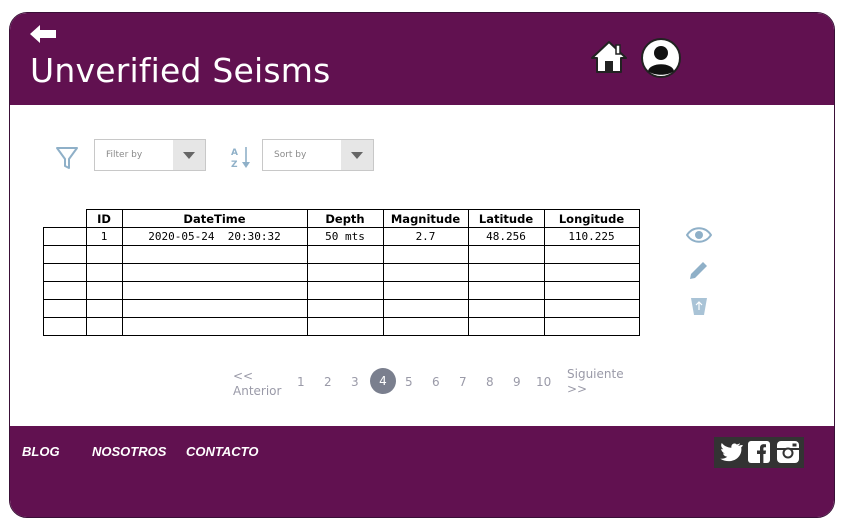 Image resolution: width=849 pixels, height=522 pixels. I want to click on filter-dropdown-label: Filter by, so click(124, 155).